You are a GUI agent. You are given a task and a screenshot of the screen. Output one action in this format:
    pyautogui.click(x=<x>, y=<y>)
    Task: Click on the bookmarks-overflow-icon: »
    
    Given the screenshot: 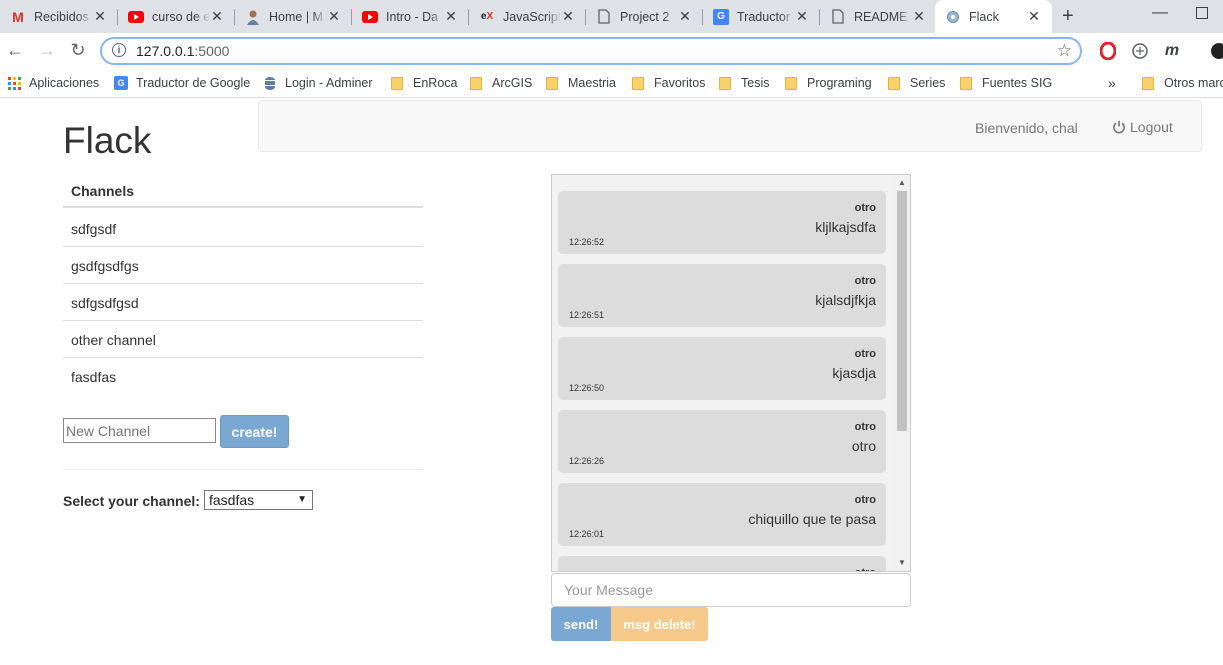 What is the action you would take?
    pyautogui.click(x=1112, y=83)
    